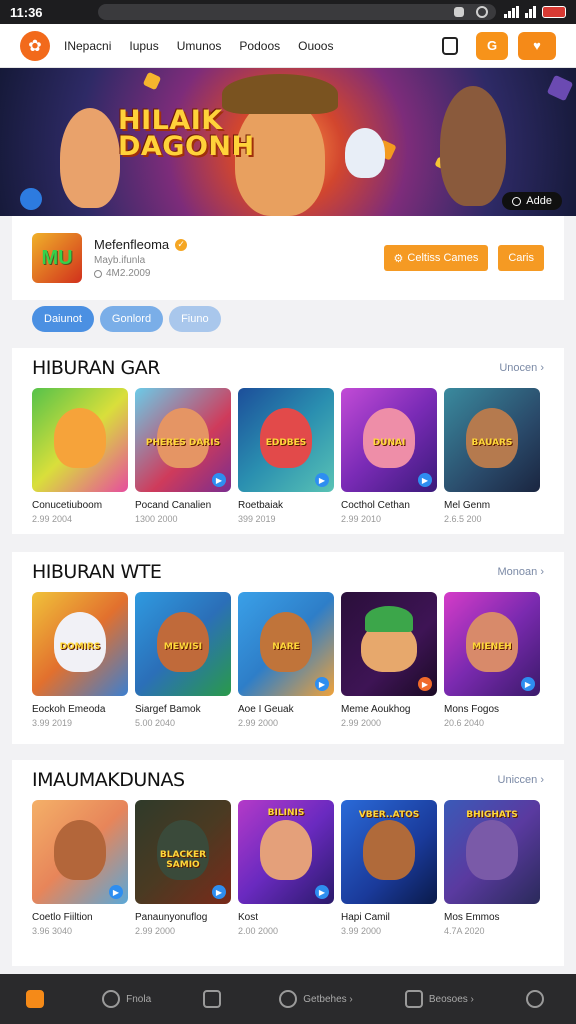  Describe the element at coordinates (120, 260) in the screenshot. I see `publisher-subtitle: Mayb.ifunla` at that location.